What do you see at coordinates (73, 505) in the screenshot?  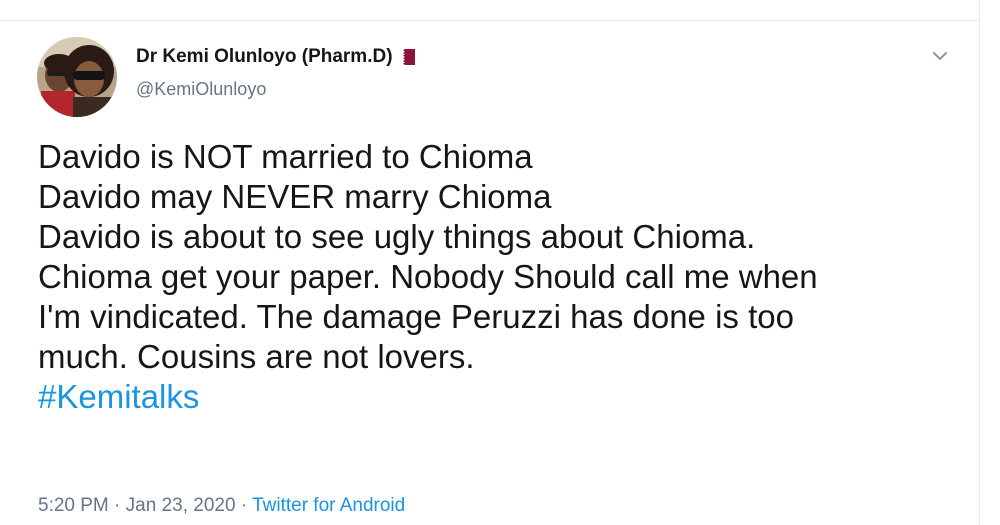 I see `tweet-time: 5:20 PM` at bounding box center [73, 505].